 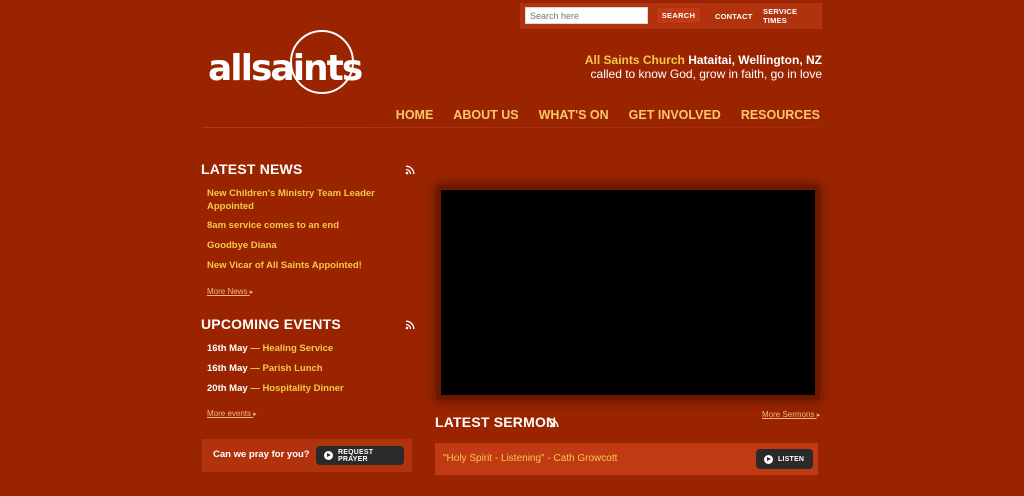 What do you see at coordinates (780, 115) in the screenshot?
I see `nav-resources: RESOURCES` at bounding box center [780, 115].